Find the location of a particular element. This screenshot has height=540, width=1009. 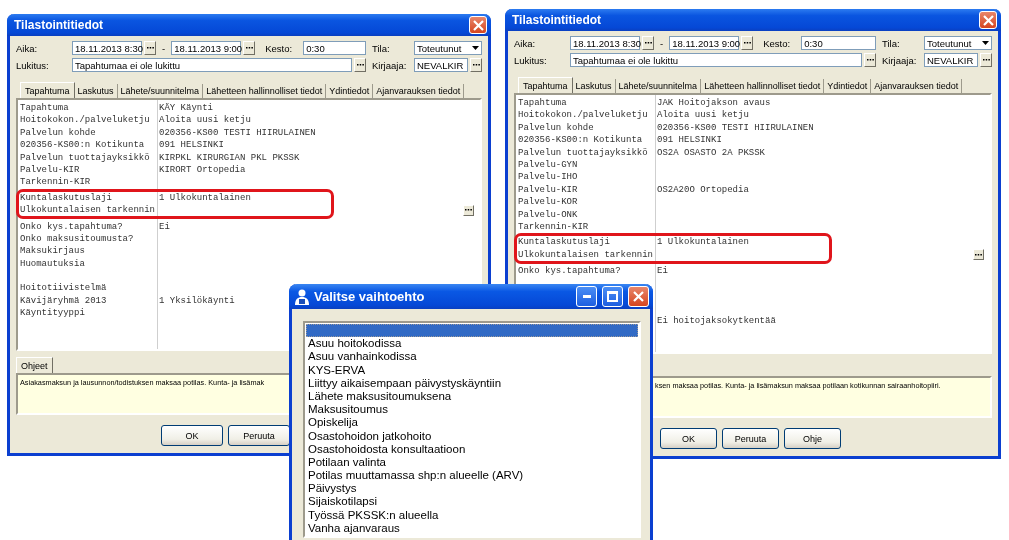

list-option: Opiskelija is located at coordinates (472, 423).